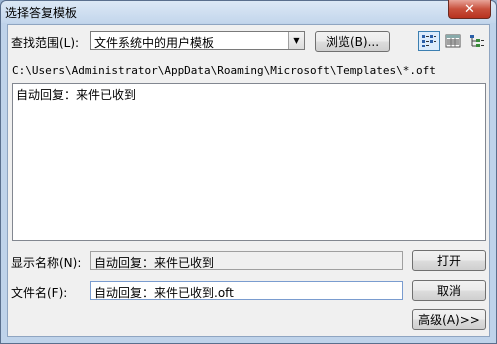 The image size is (497, 344). Describe the element at coordinates (477, 41) in the screenshot. I see `tree-view-icon` at that location.